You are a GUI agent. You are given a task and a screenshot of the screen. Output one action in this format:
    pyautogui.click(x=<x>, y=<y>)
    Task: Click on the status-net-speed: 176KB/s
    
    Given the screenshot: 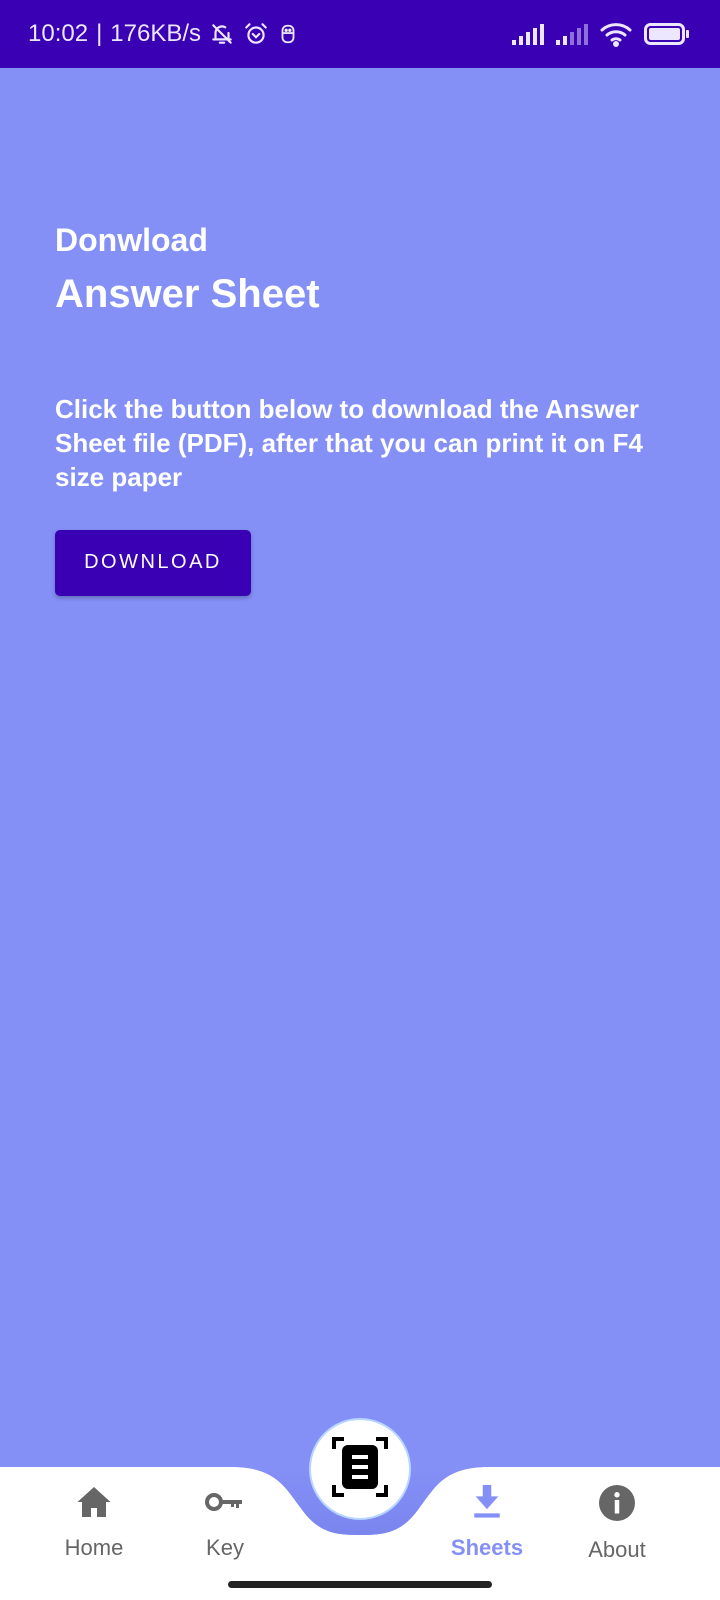 What is the action you would take?
    pyautogui.click(x=156, y=33)
    